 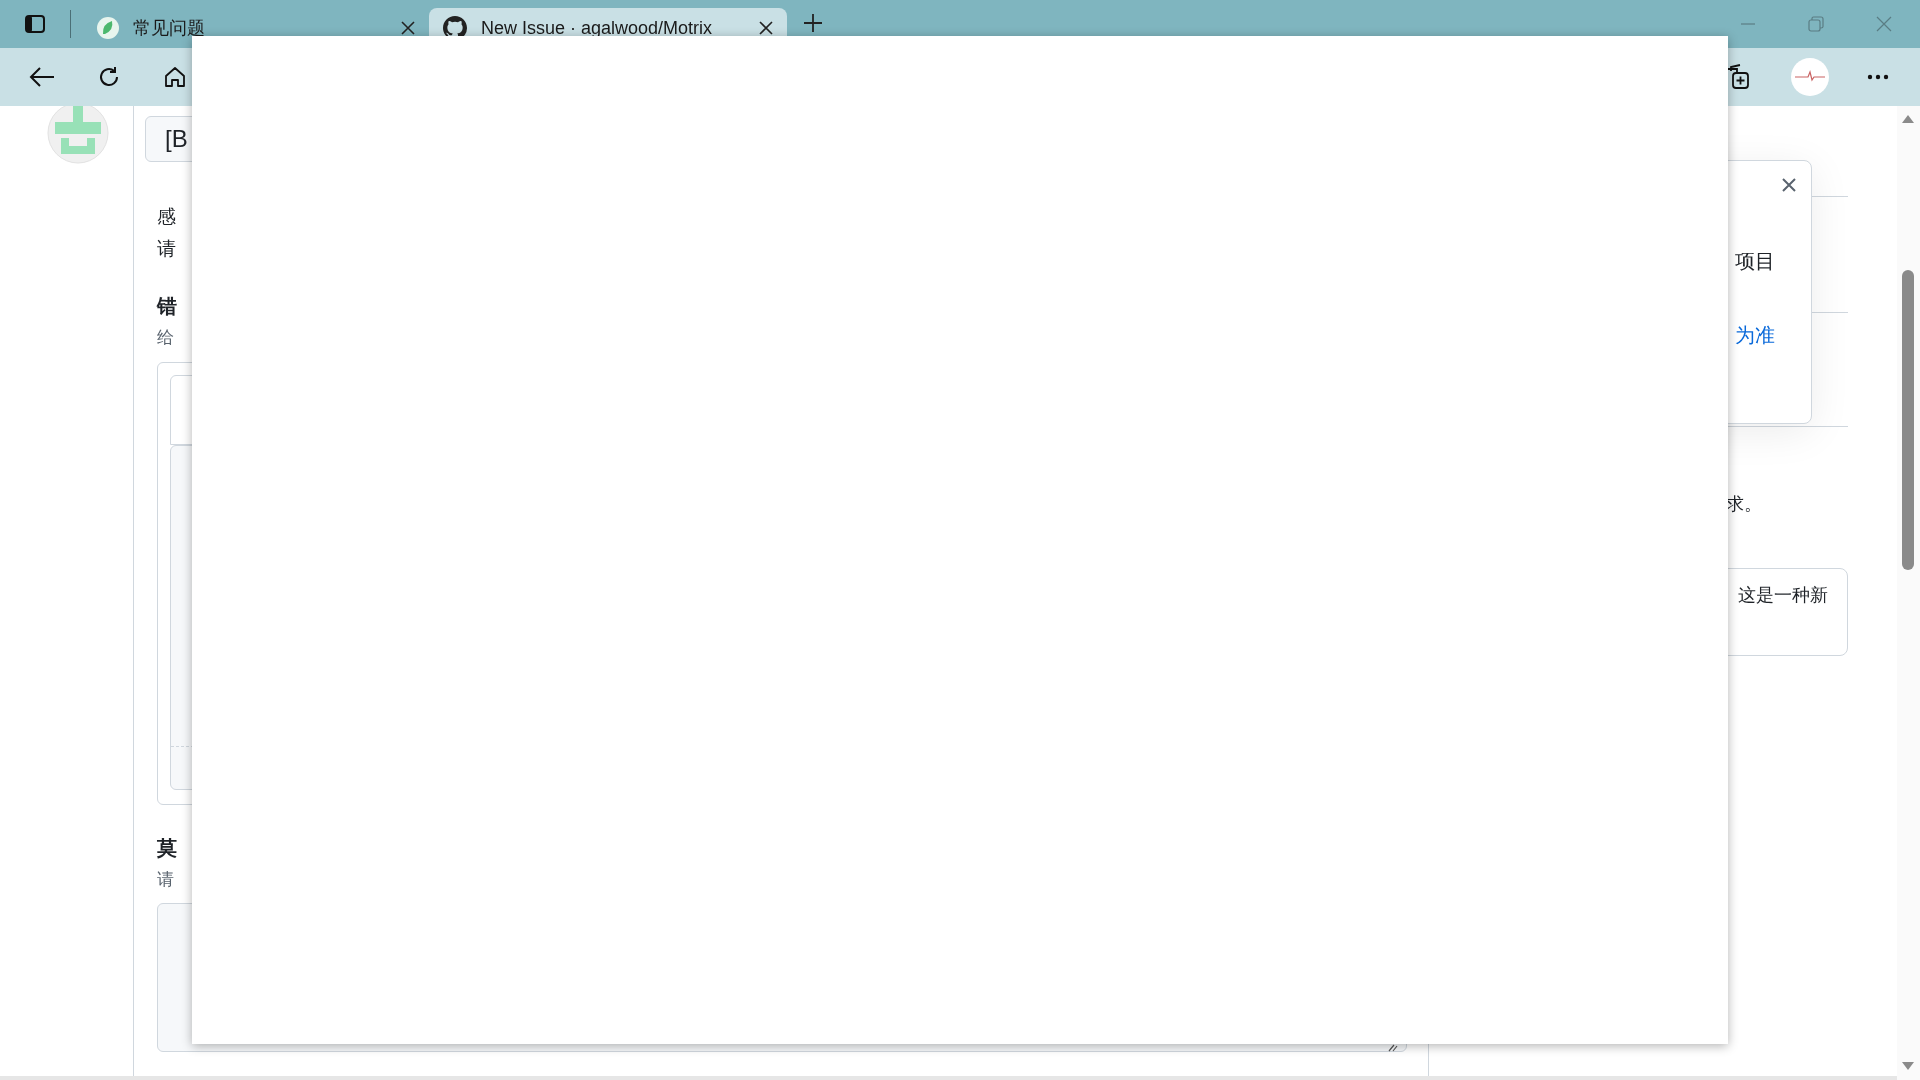 I want to click on scroll-down-icon, so click(x=1908, y=1066).